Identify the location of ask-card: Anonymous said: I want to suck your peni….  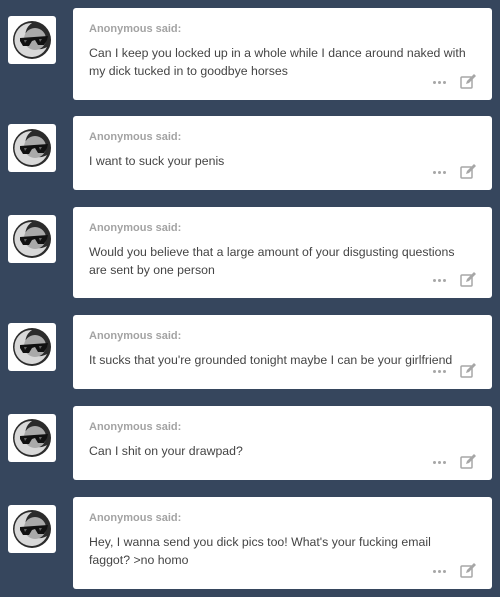
(282, 153).